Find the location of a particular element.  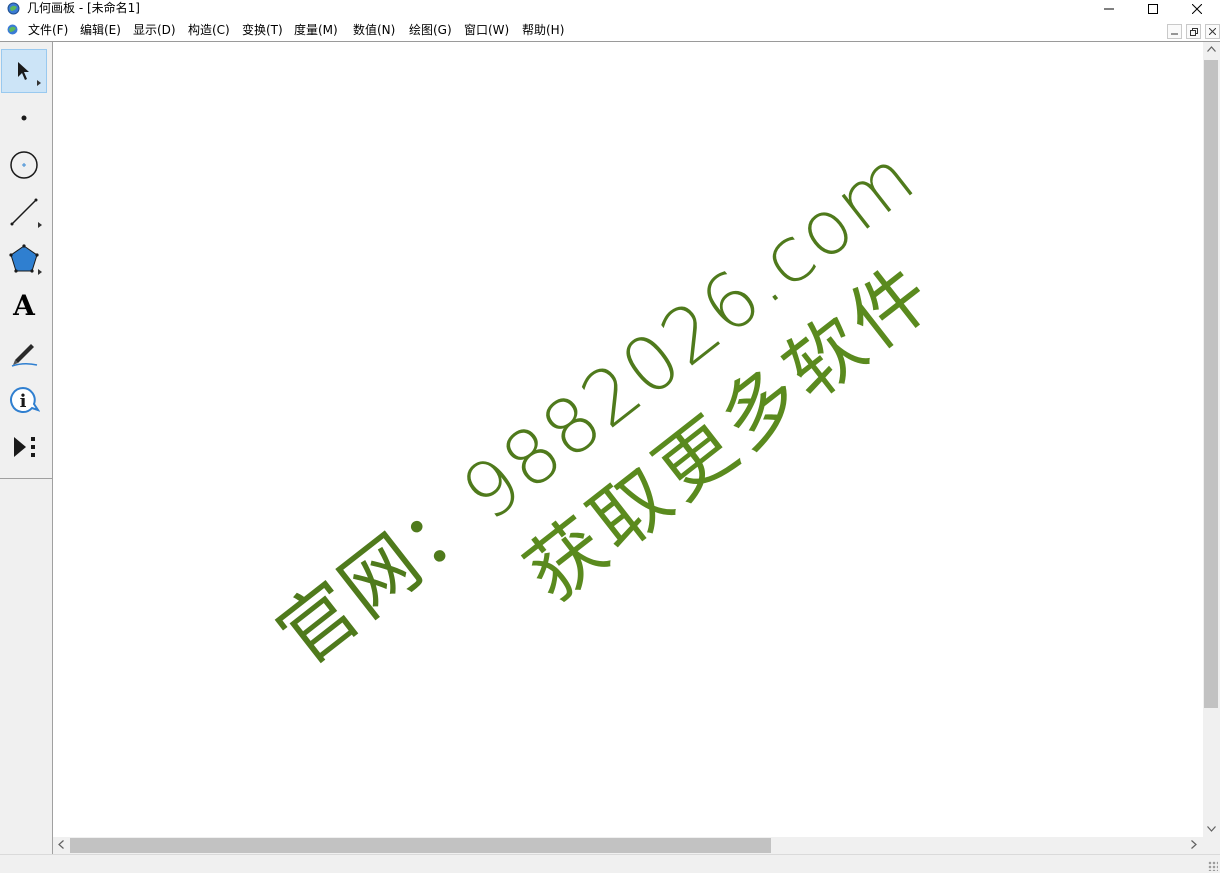

status-bar is located at coordinates (610, 863).